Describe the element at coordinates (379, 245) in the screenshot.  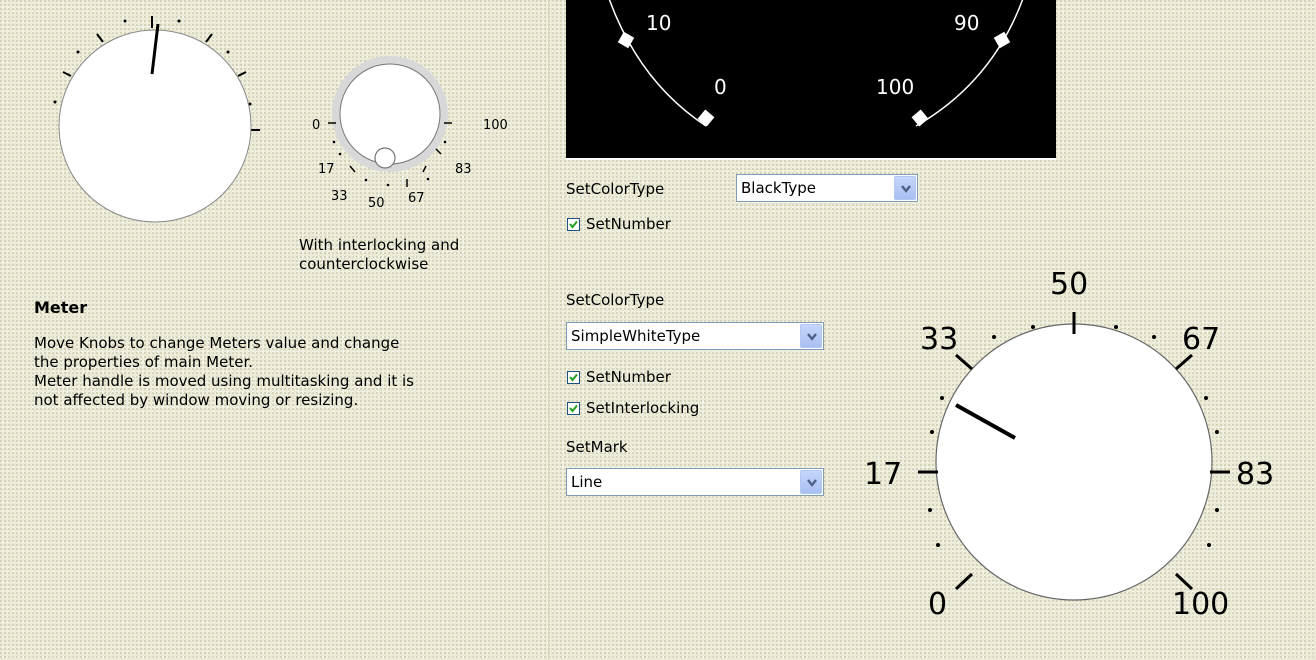
I see `caption-line-1: With interlocking and` at that location.